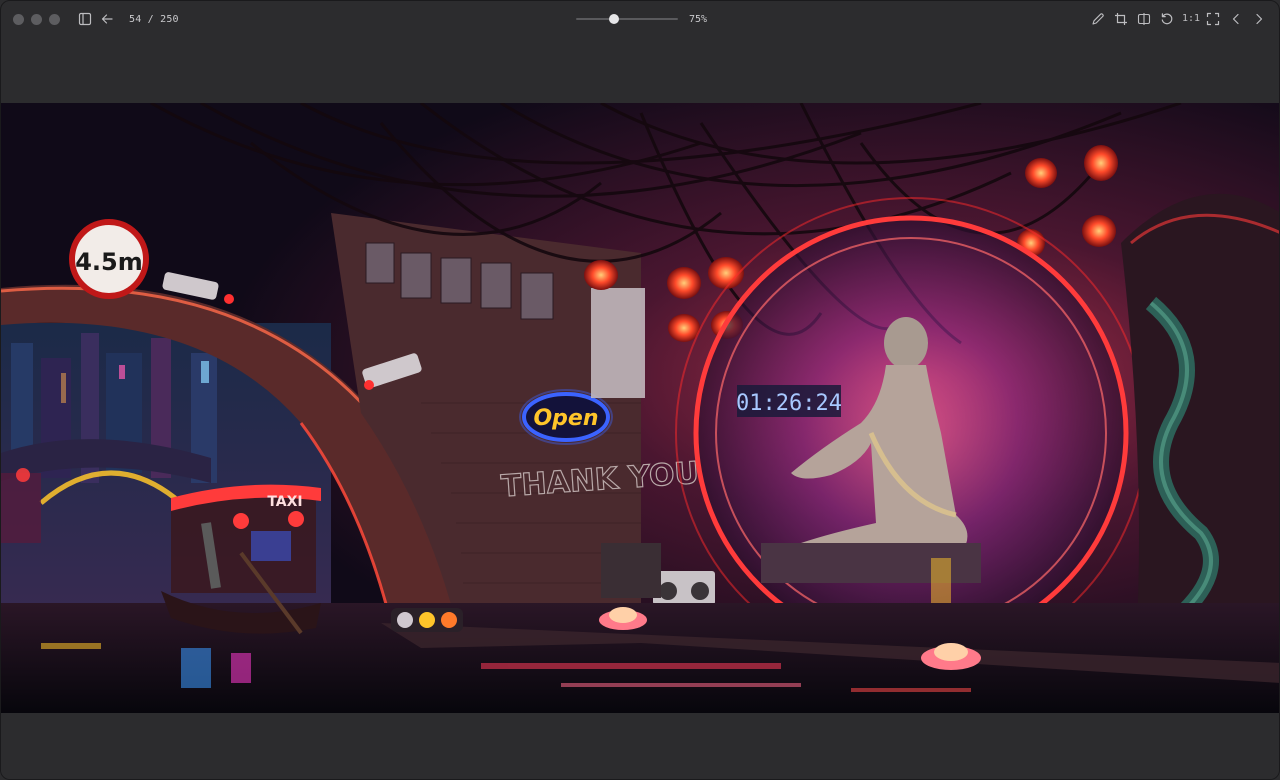  What do you see at coordinates (54, 19) in the screenshot?
I see `zoom-window-button` at bounding box center [54, 19].